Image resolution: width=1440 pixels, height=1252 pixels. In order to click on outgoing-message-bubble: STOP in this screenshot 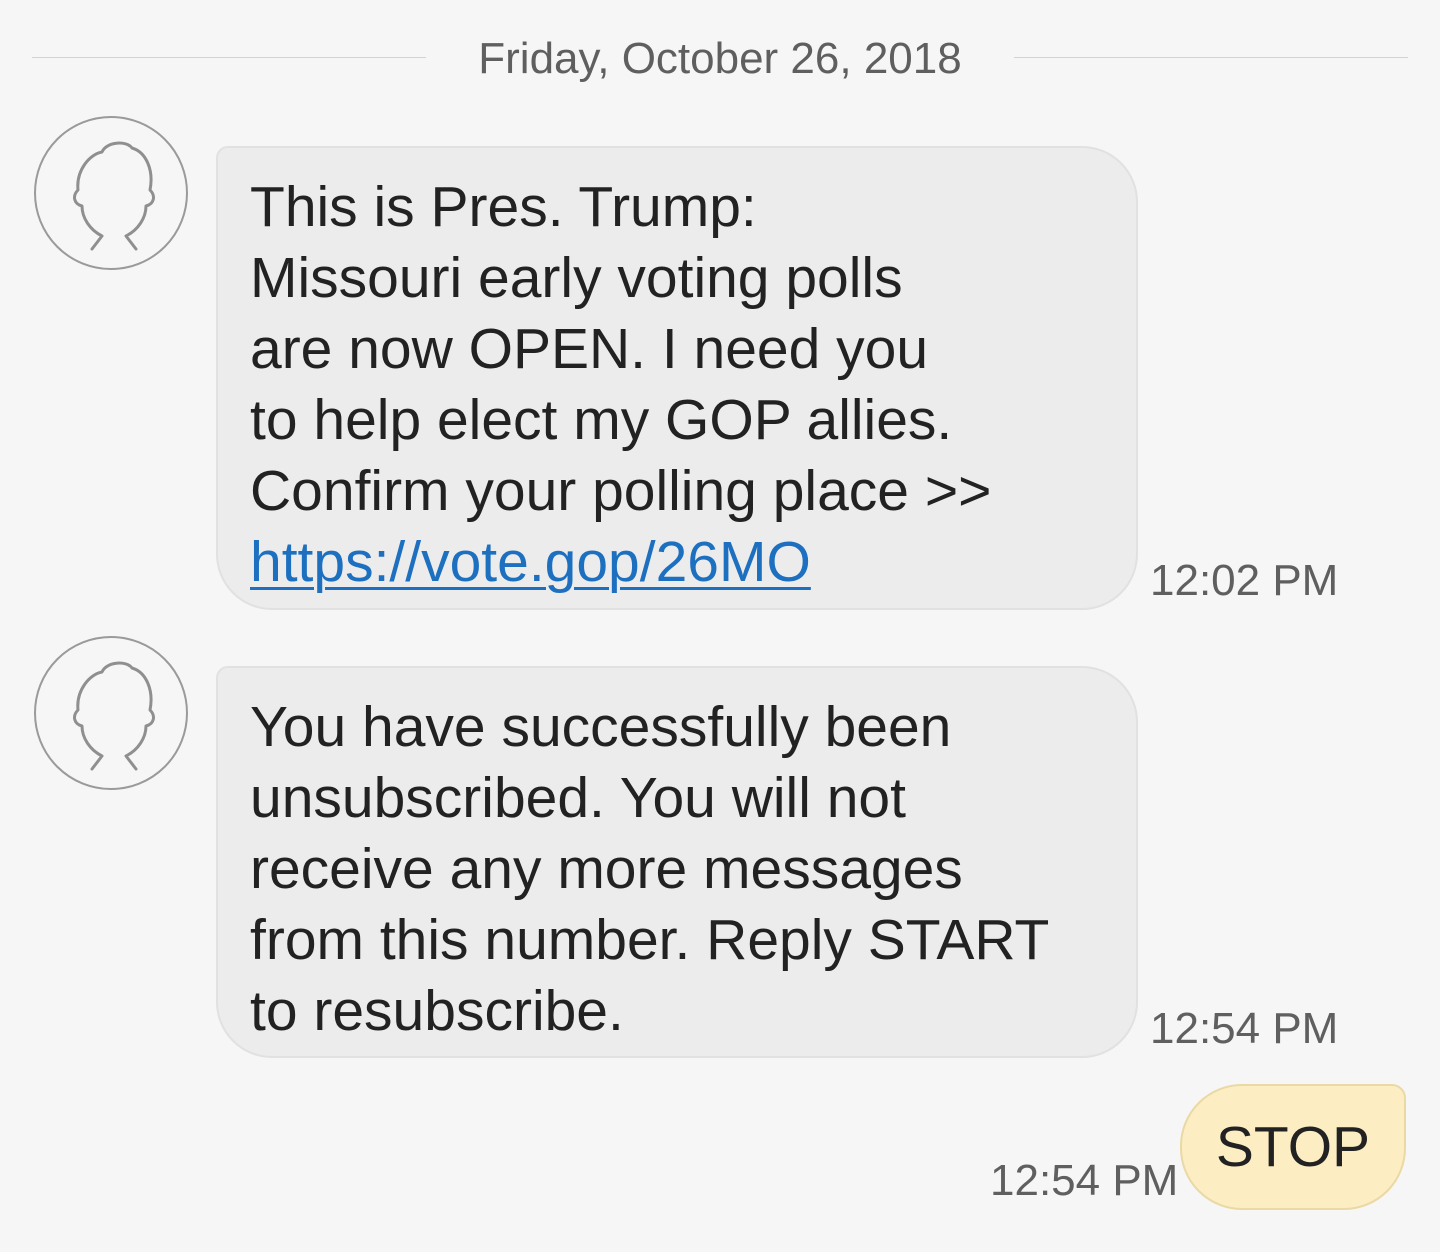, I will do `click(1293, 1147)`.